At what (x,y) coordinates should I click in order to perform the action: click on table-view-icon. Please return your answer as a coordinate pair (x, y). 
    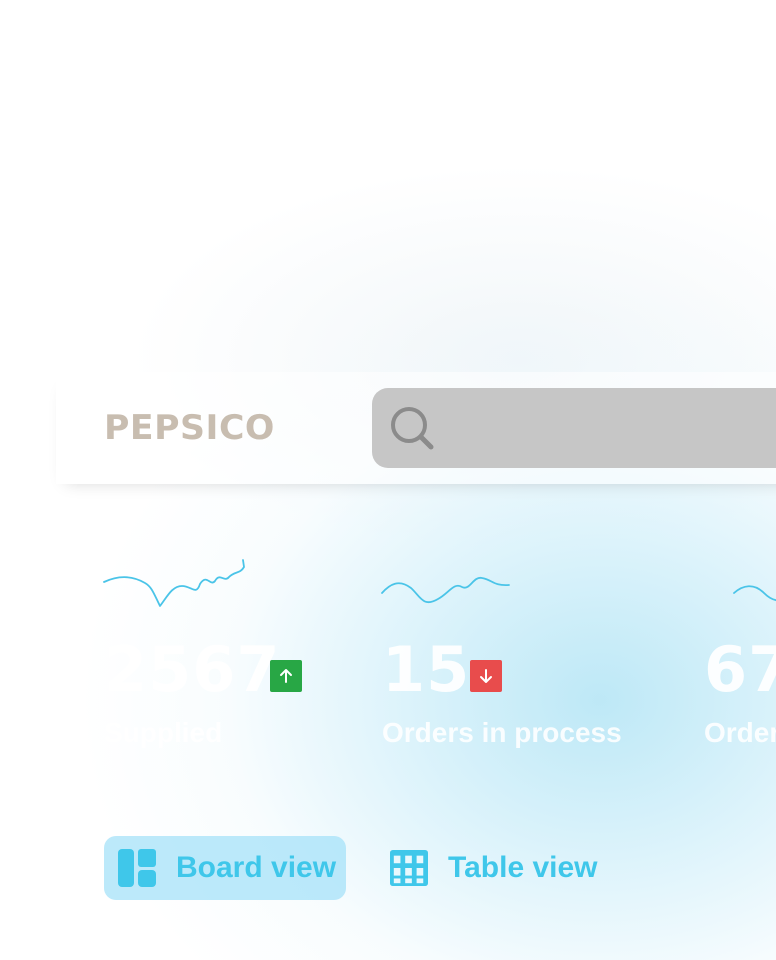
    Looking at the image, I should click on (409, 868).